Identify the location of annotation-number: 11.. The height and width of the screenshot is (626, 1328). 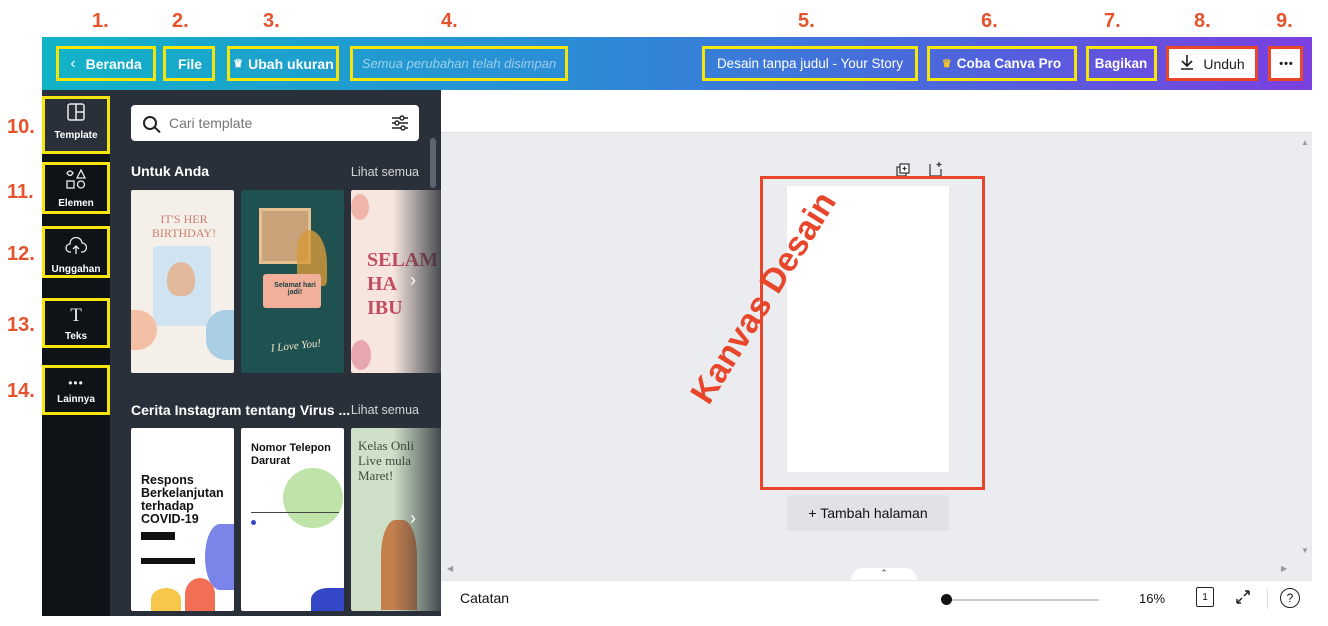
(20, 192).